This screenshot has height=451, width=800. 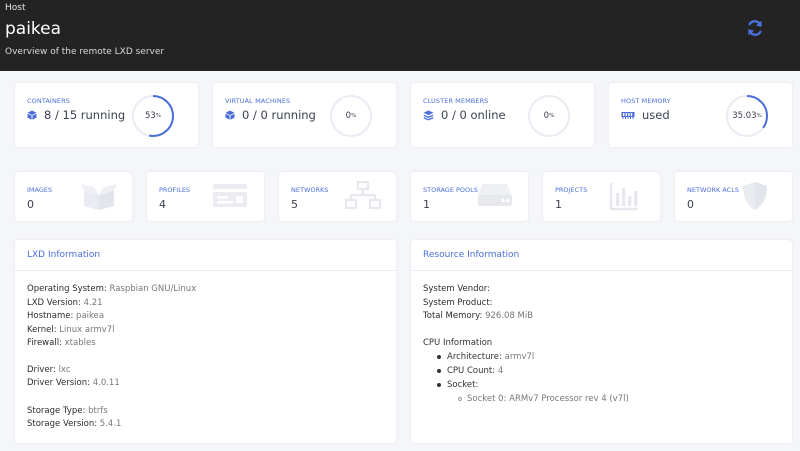 What do you see at coordinates (65, 303) in the screenshot?
I see `info-row-lxd-version: LXD Version: 4.21` at bounding box center [65, 303].